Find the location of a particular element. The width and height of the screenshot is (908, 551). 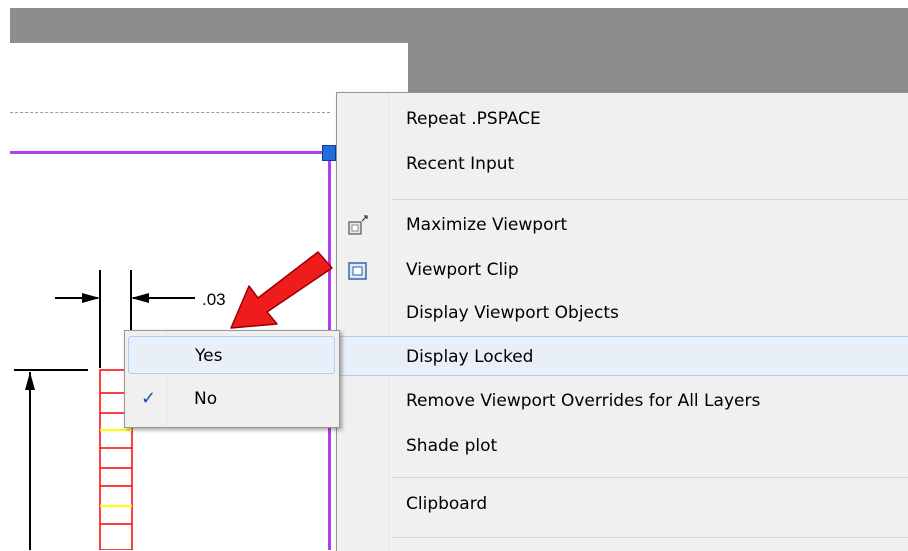

menu-item-viewport-clip: Viewport Clip is located at coordinates (622, 270).